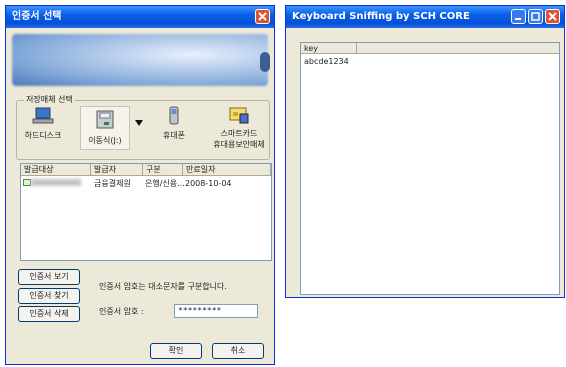  I want to click on cancel-button: 취소, so click(238, 351).